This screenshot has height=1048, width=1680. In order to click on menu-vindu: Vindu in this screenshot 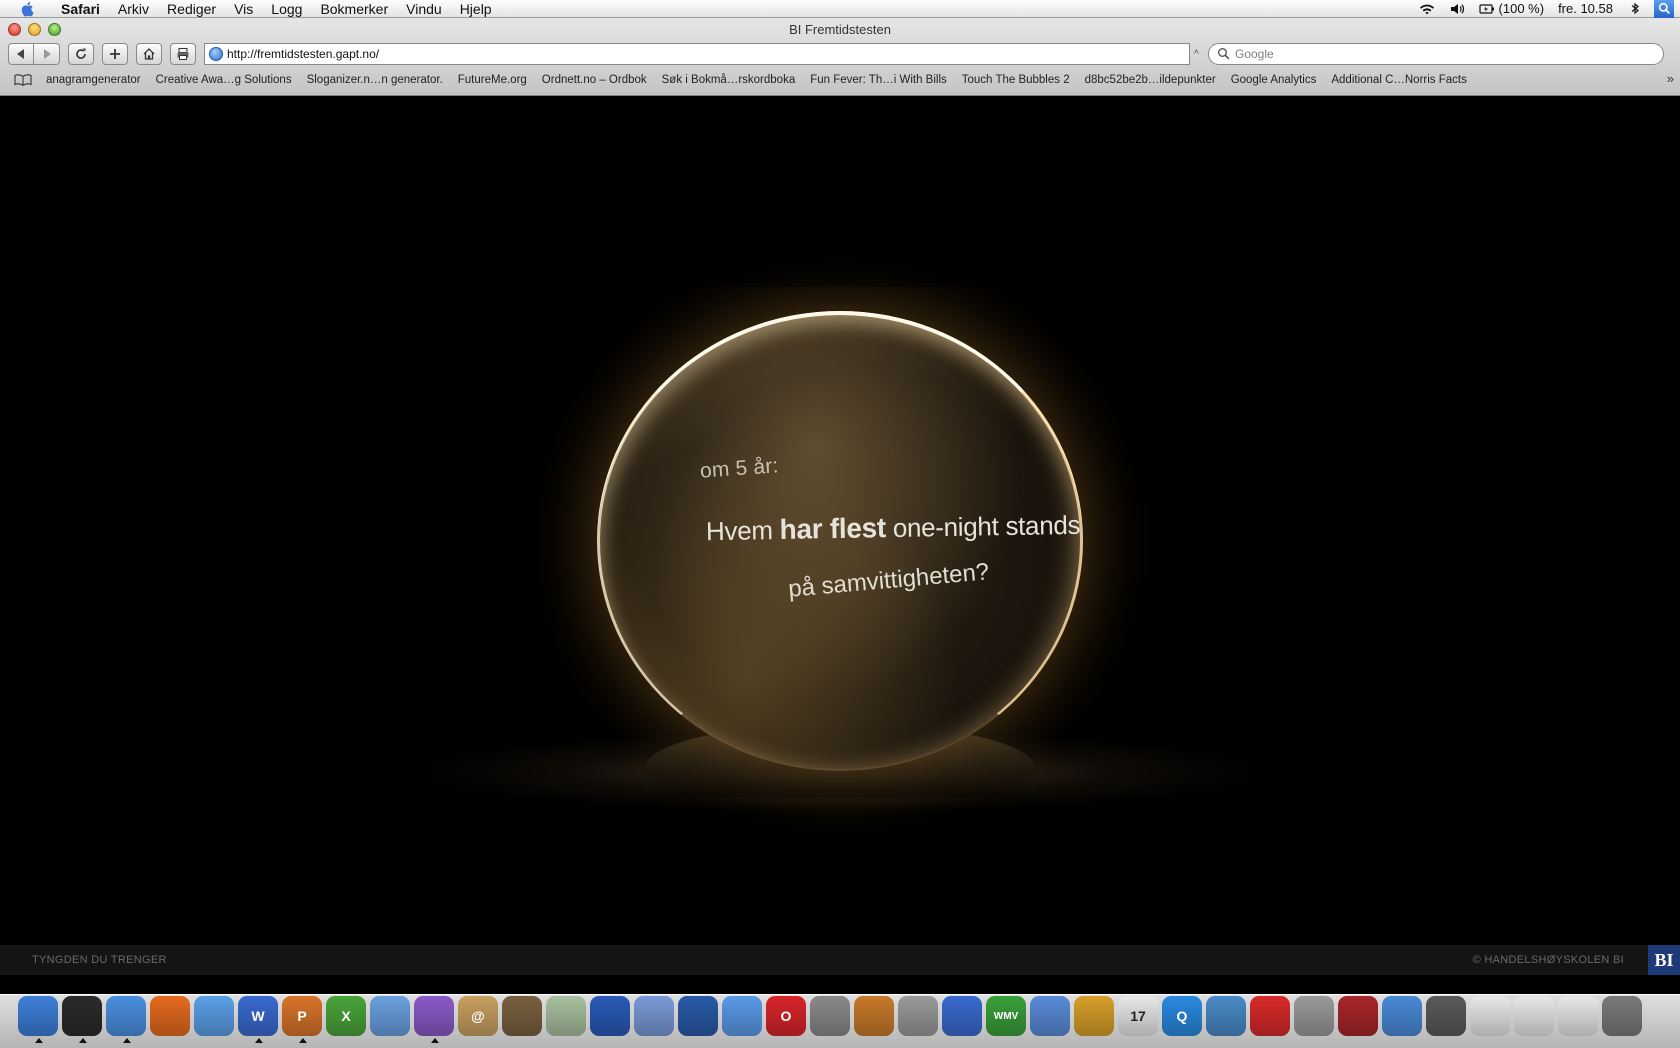, I will do `click(424, 9)`.